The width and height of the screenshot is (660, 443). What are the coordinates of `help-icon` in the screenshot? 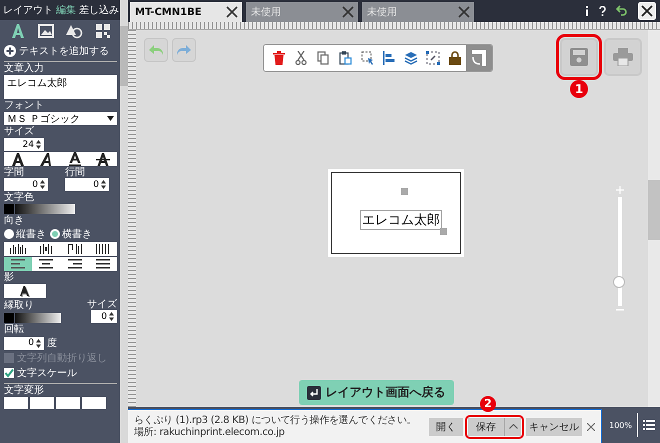 It's located at (602, 11).